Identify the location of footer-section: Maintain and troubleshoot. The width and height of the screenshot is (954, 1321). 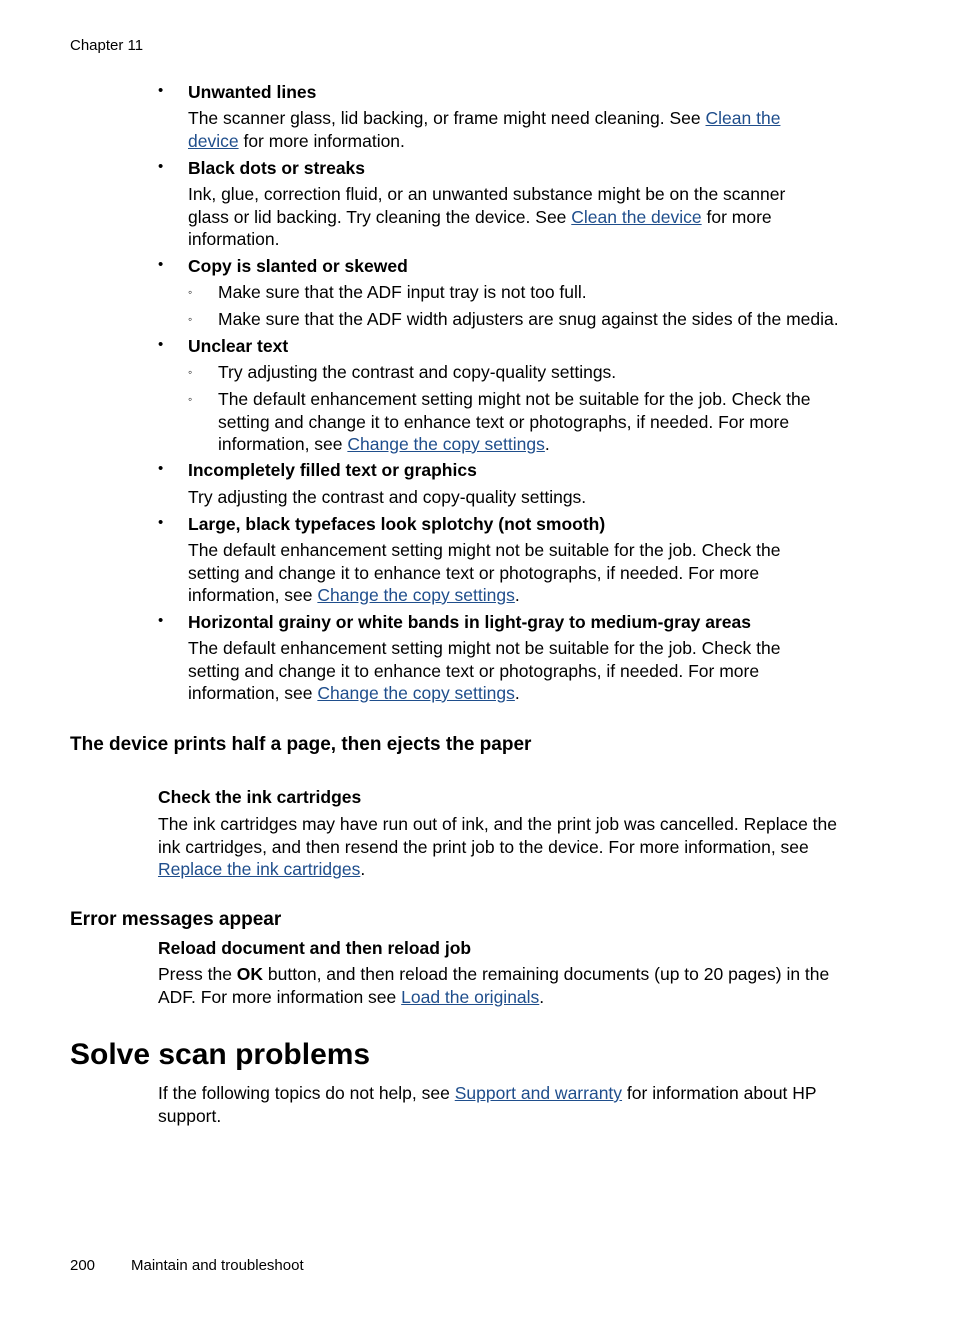
(217, 1265).